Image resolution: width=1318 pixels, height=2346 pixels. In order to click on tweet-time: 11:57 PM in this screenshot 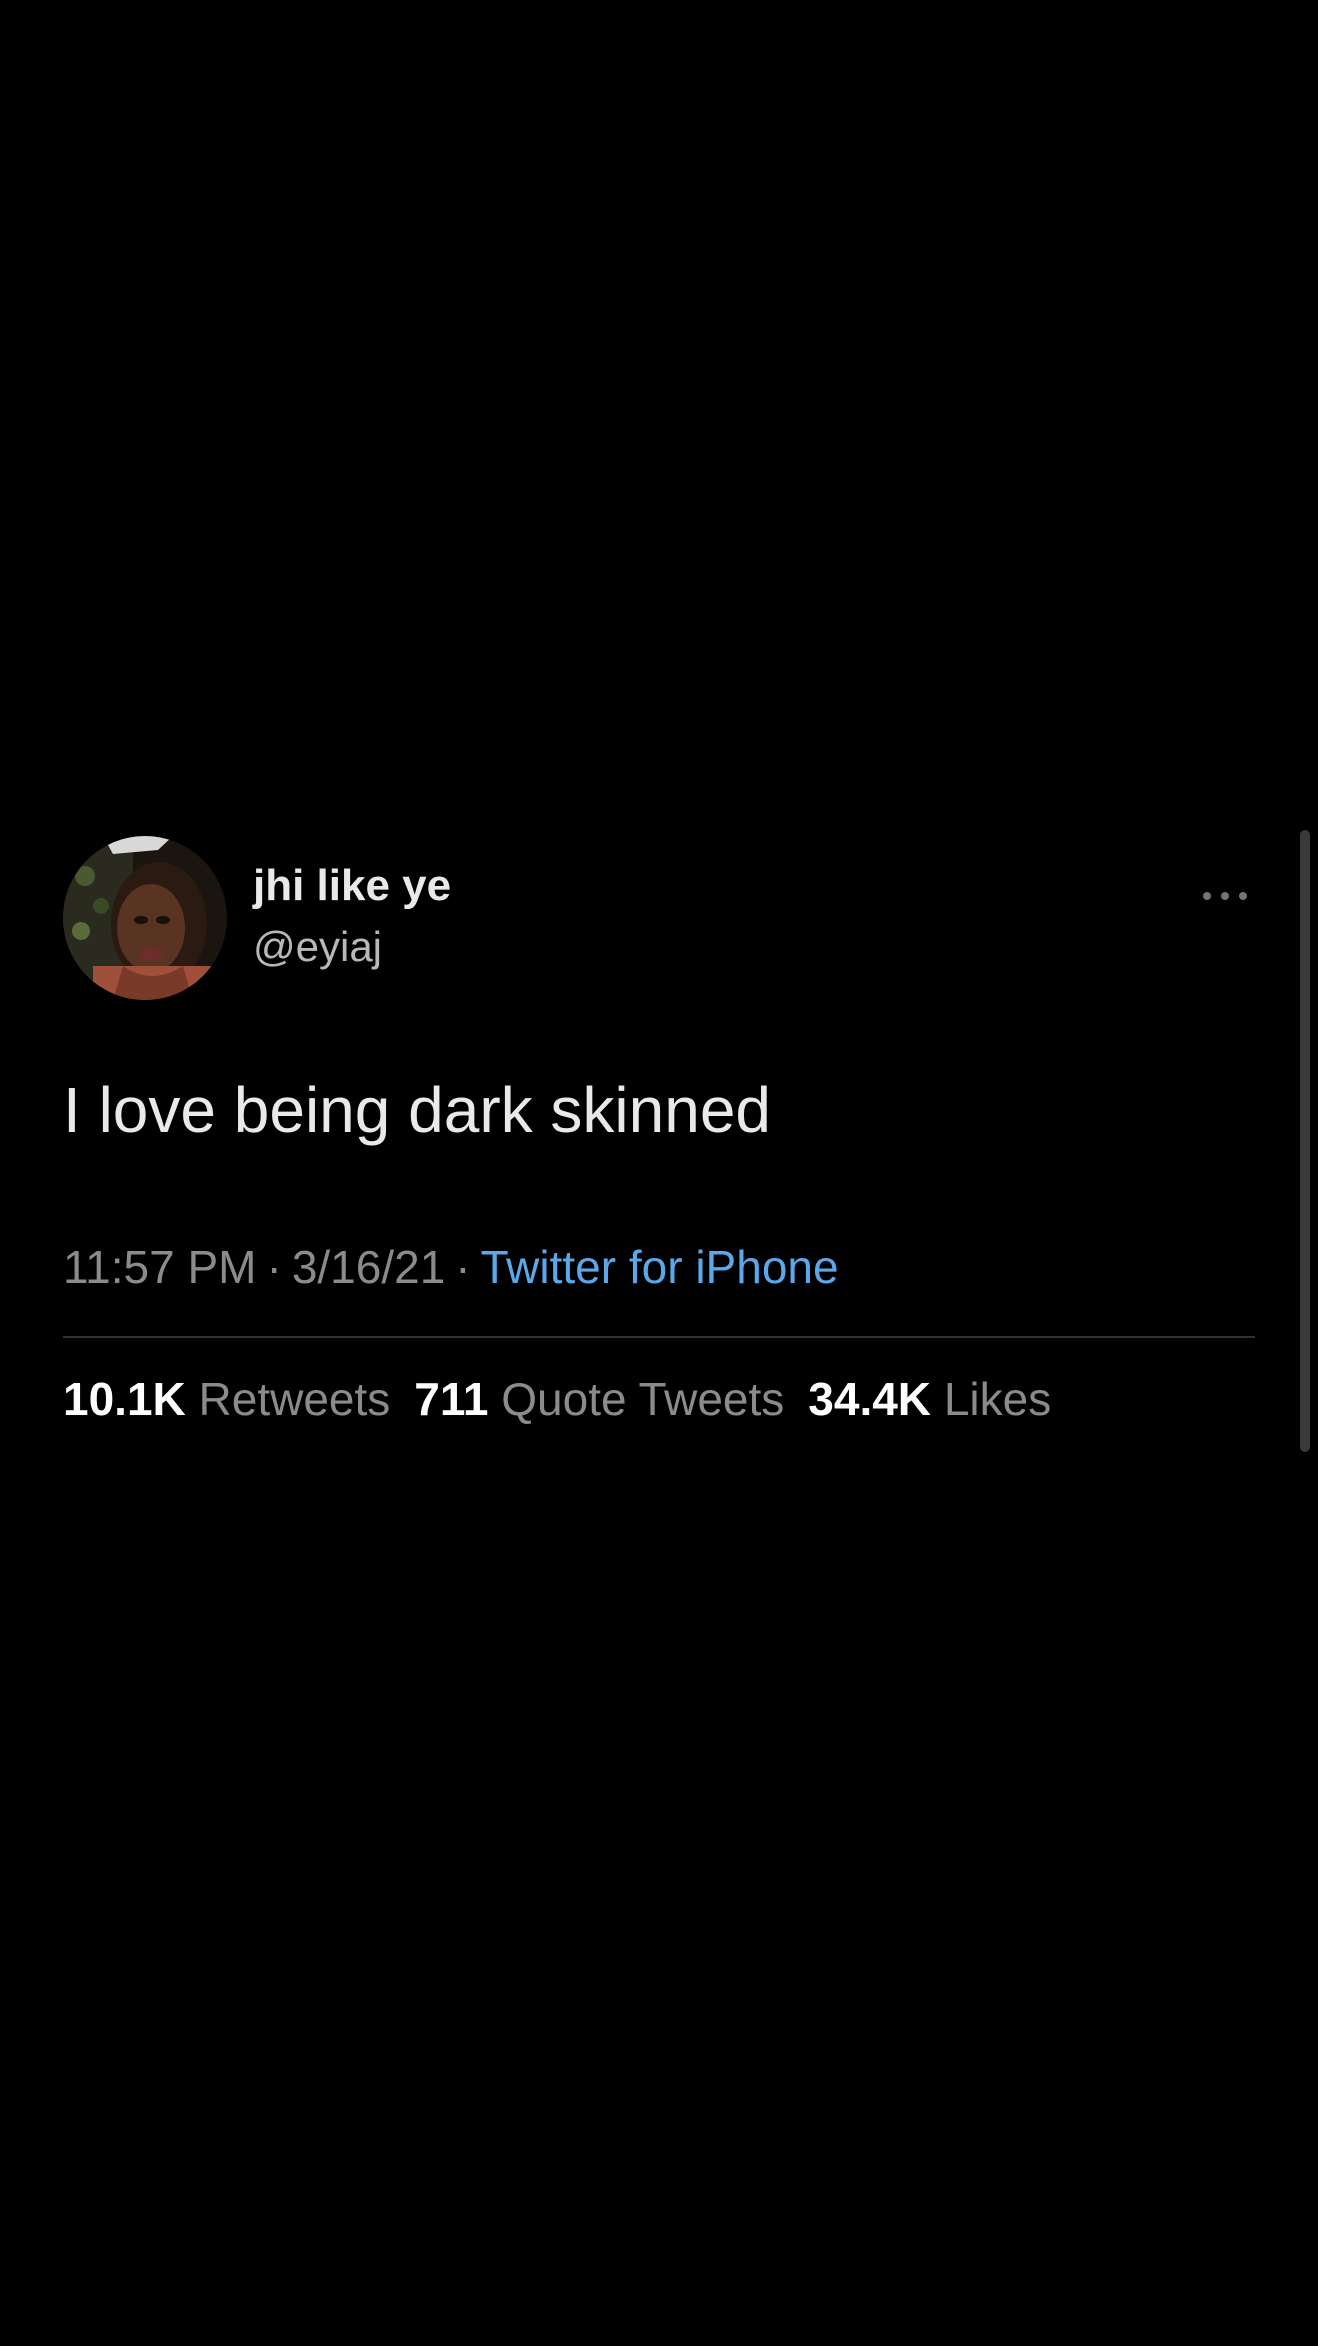, I will do `click(160, 1267)`.